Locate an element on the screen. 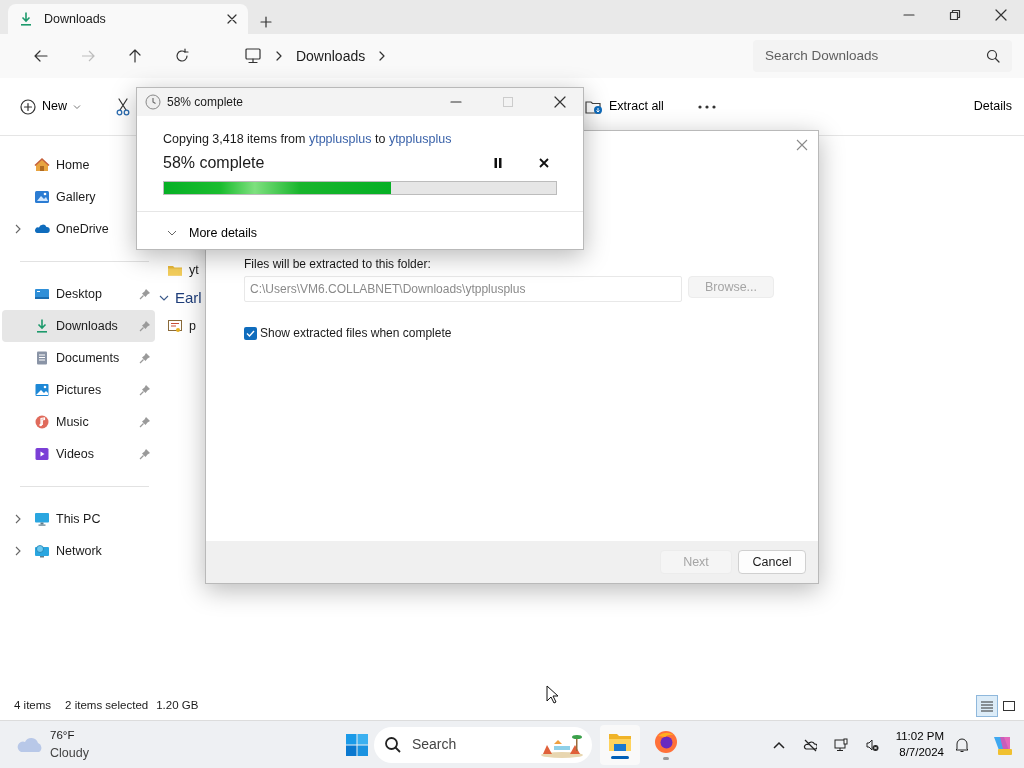 The image size is (1024, 768). sidebar-item: Network is located at coordinates (78, 551).